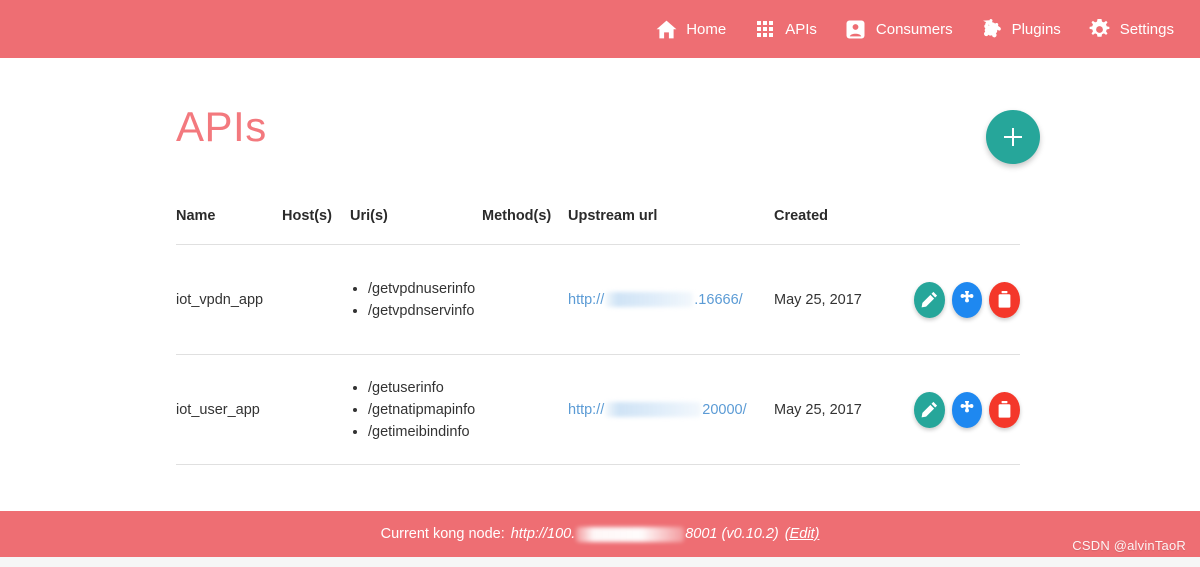 The width and height of the screenshot is (1200, 567). What do you see at coordinates (666, 29) in the screenshot?
I see `home-icon` at bounding box center [666, 29].